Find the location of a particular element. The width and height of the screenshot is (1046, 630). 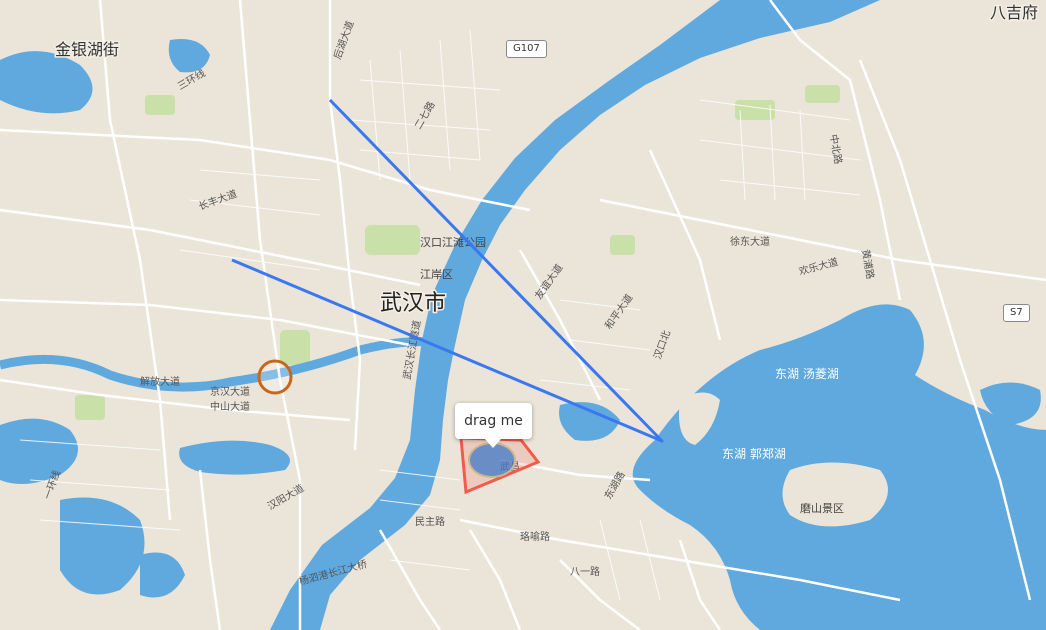

city-label: 武汉市 is located at coordinates (413, 303).